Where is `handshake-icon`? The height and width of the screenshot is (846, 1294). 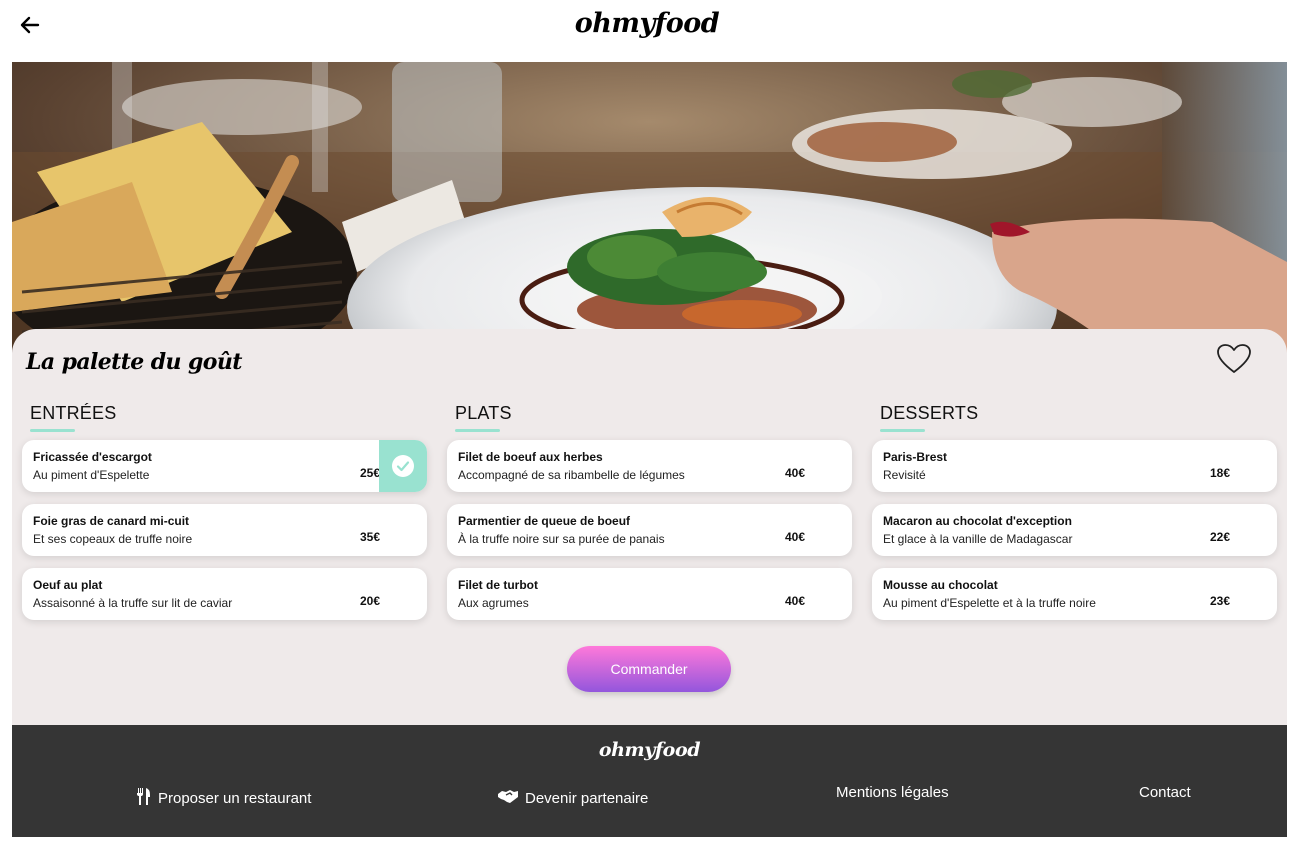
handshake-icon is located at coordinates (508, 798).